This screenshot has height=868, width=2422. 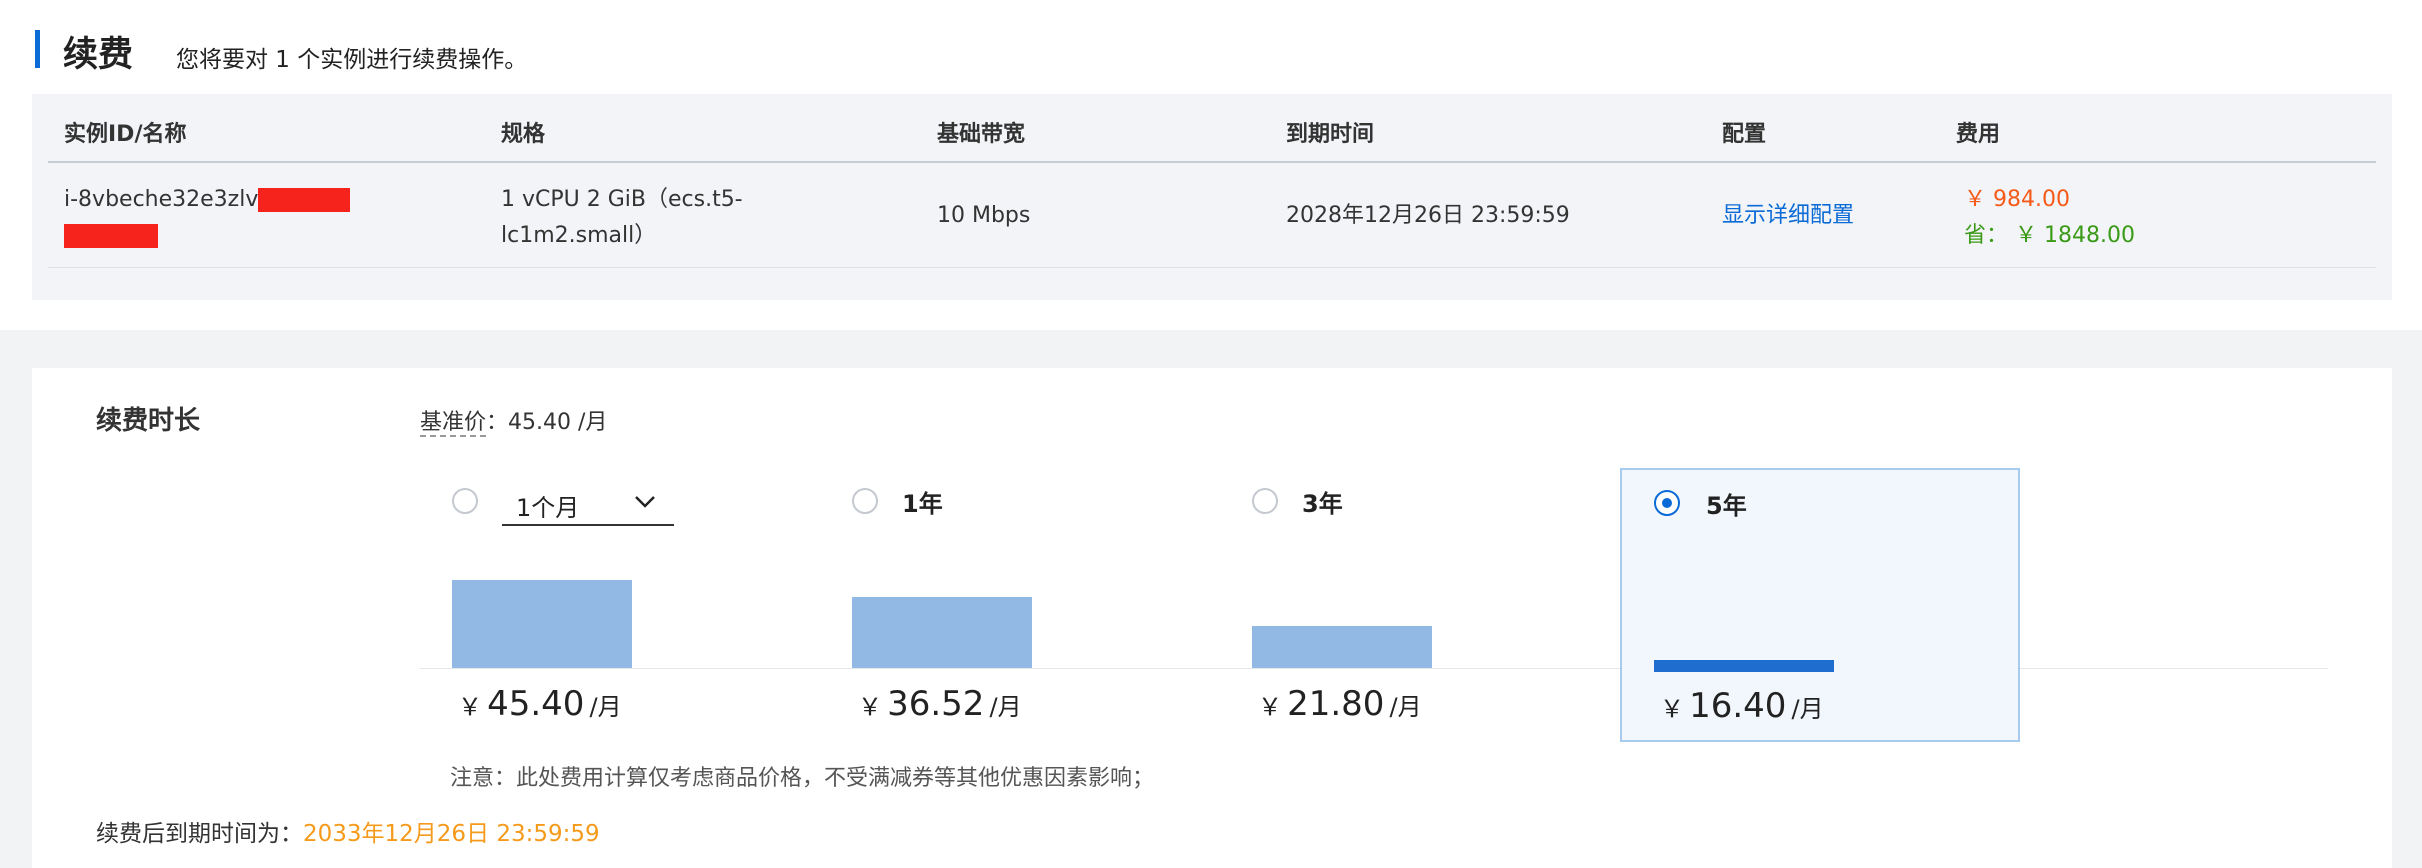 I want to click on price-5-year: ￥ 16.40 /月, so click(x=1742, y=706).